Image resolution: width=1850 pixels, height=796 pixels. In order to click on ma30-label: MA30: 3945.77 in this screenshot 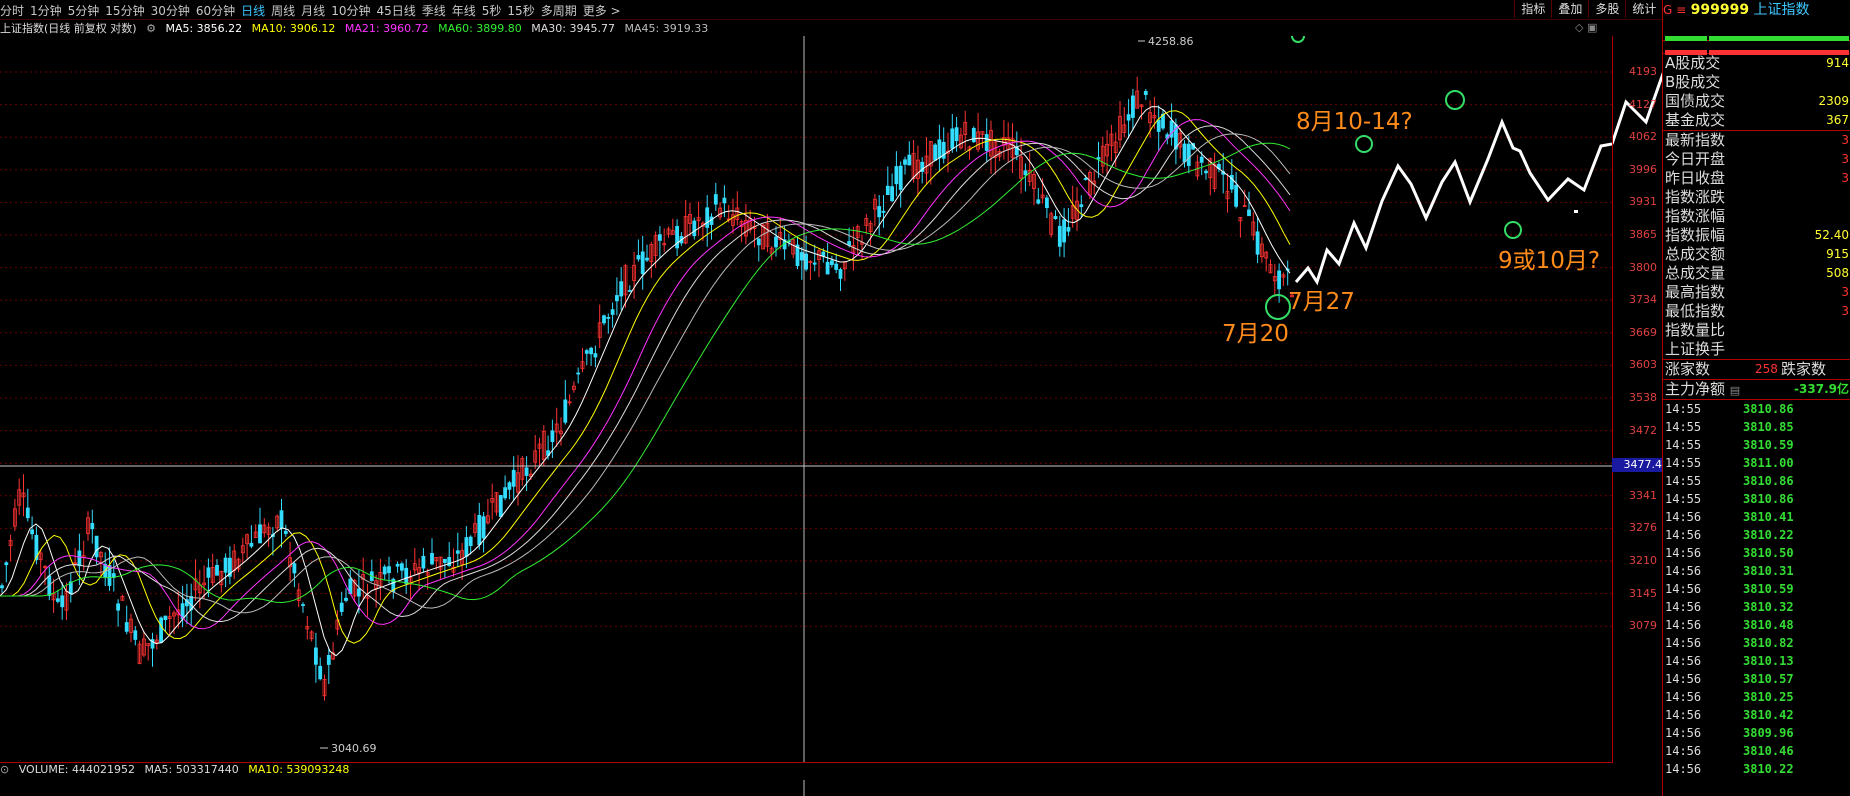, I will do `click(573, 28)`.